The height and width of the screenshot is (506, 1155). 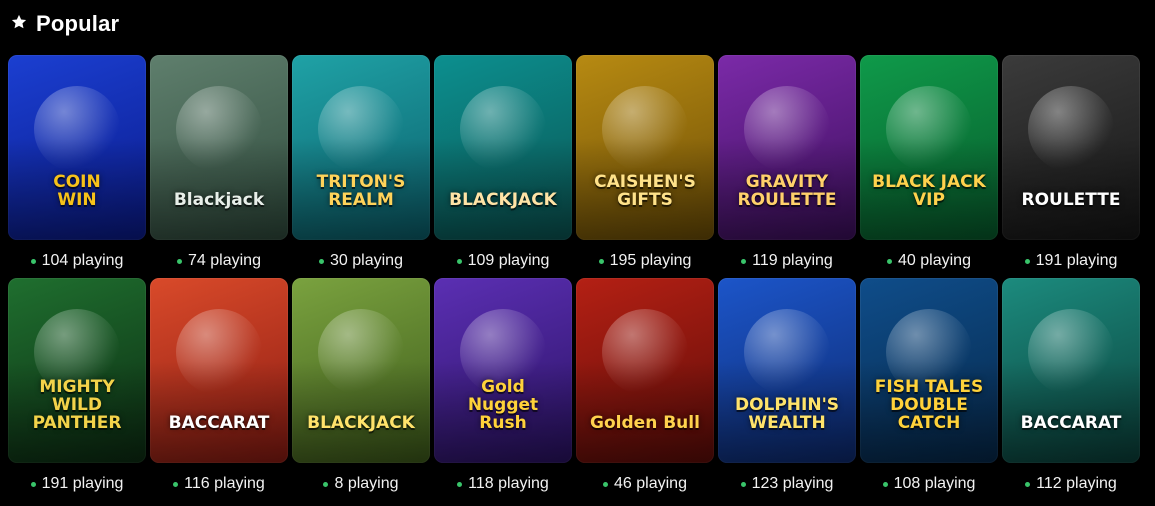 What do you see at coordinates (787, 191) in the screenshot?
I see `game-title: GRAVITY ROULETTE` at bounding box center [787, 191].